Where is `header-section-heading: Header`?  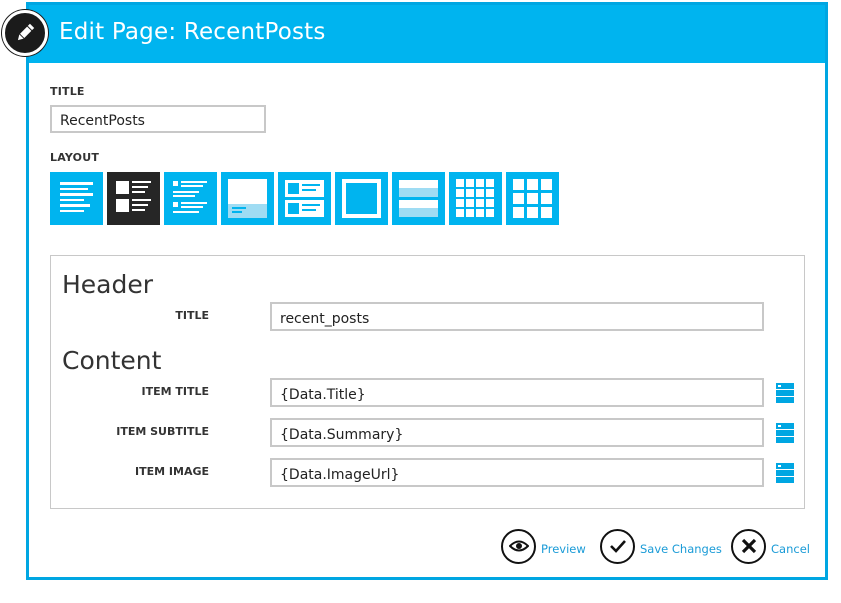
header-section-heading: Header is located at coordinates (108, 284).